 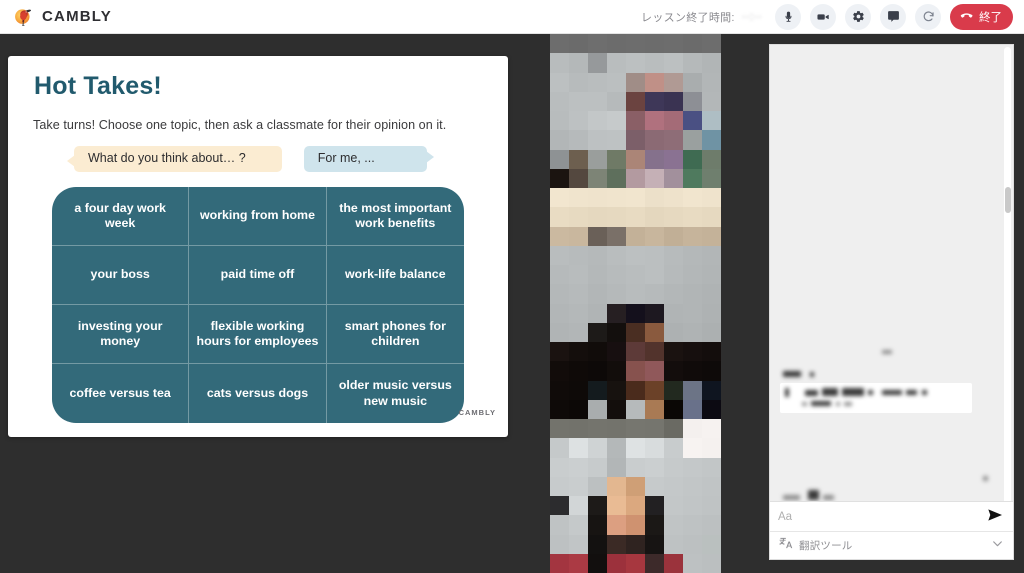 I want to click on reload-button, so click(x=928, y=16).